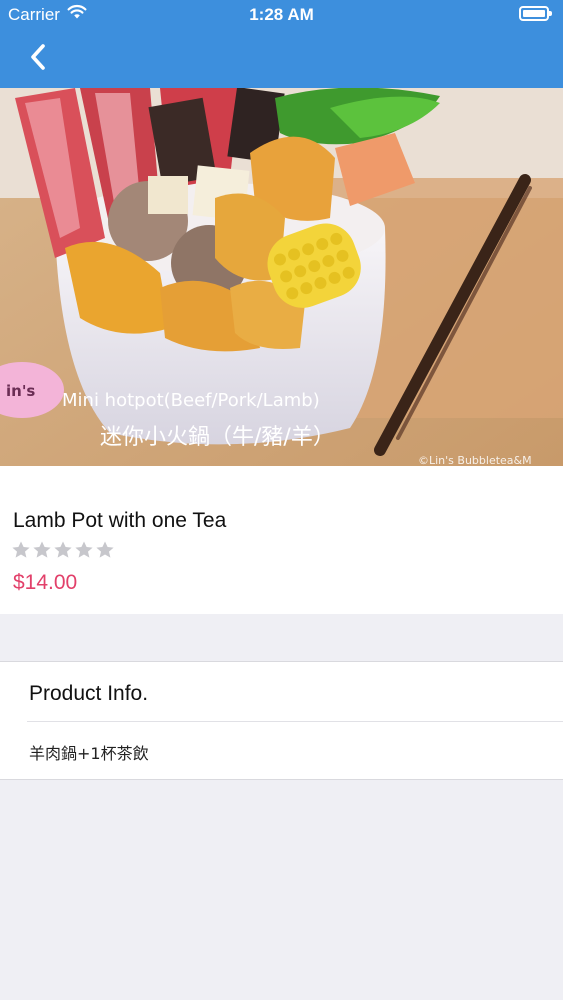  Describe the element at coordinates (475, 460) in the screenshot. I see `hero-watermark: ©Lin's Bubbletea&M` at that location.